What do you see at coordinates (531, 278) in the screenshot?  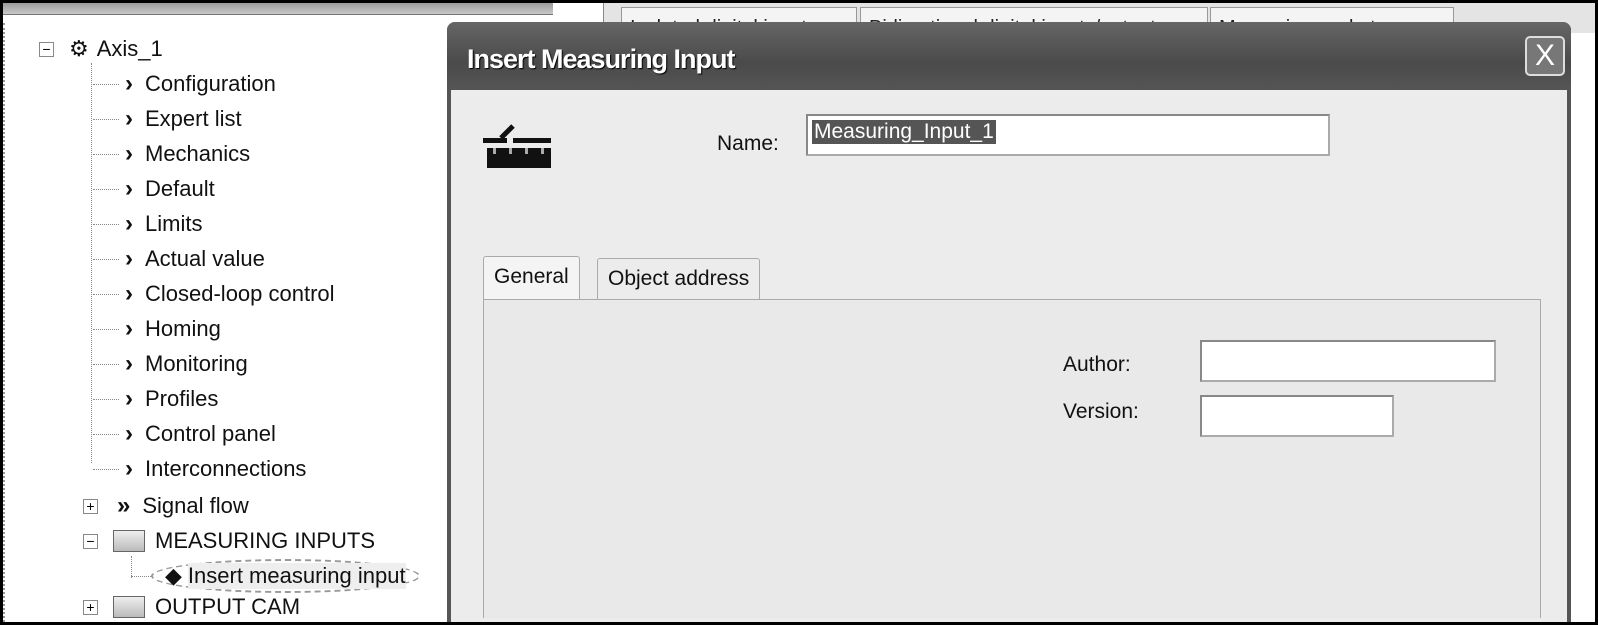 I see `tab-general: General` at bounding box center [531, 278].